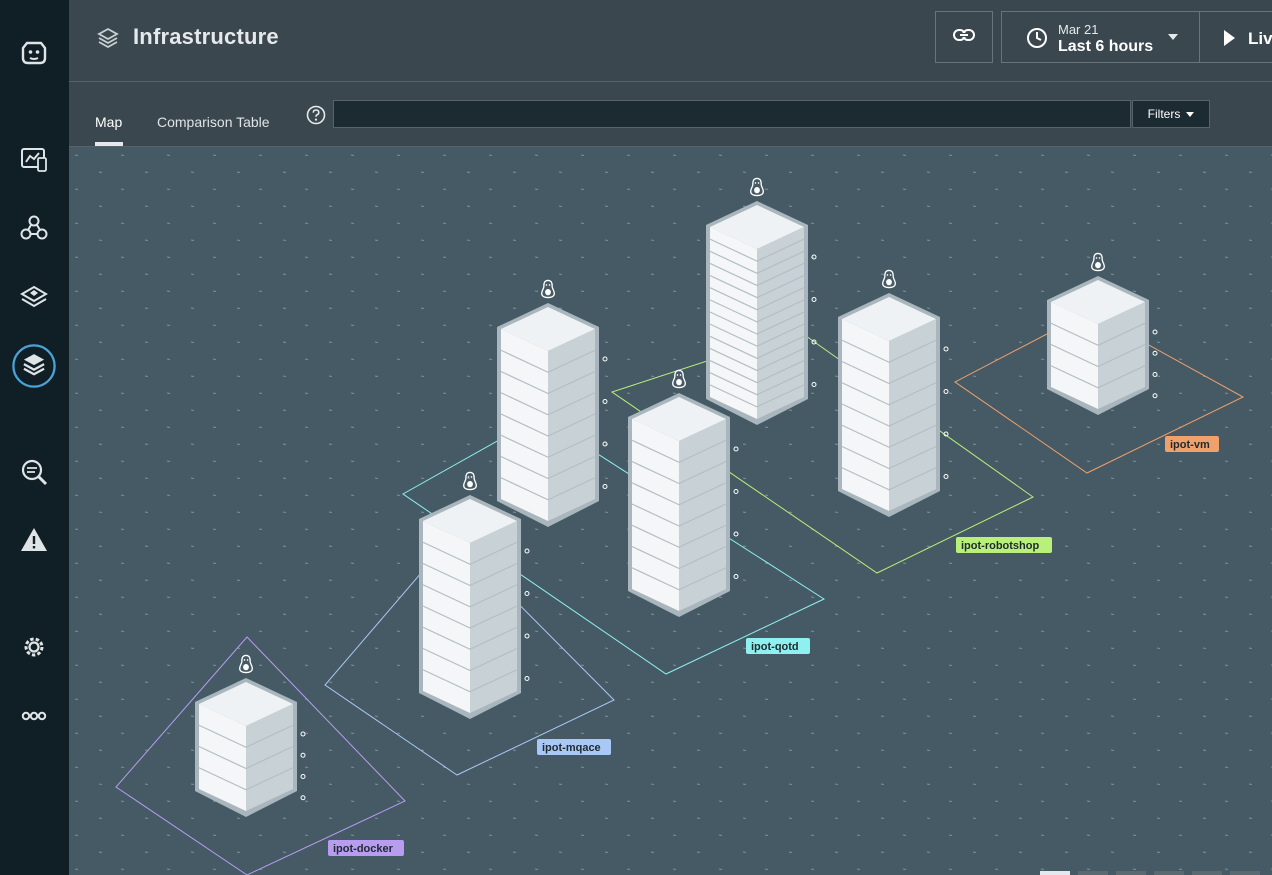  What do you see at coordinates (670, 41) in the screenshot?
I see `header-bar: Infrastructure Mar 21 Last 6 hours Live` at bounding box center [670, 41].